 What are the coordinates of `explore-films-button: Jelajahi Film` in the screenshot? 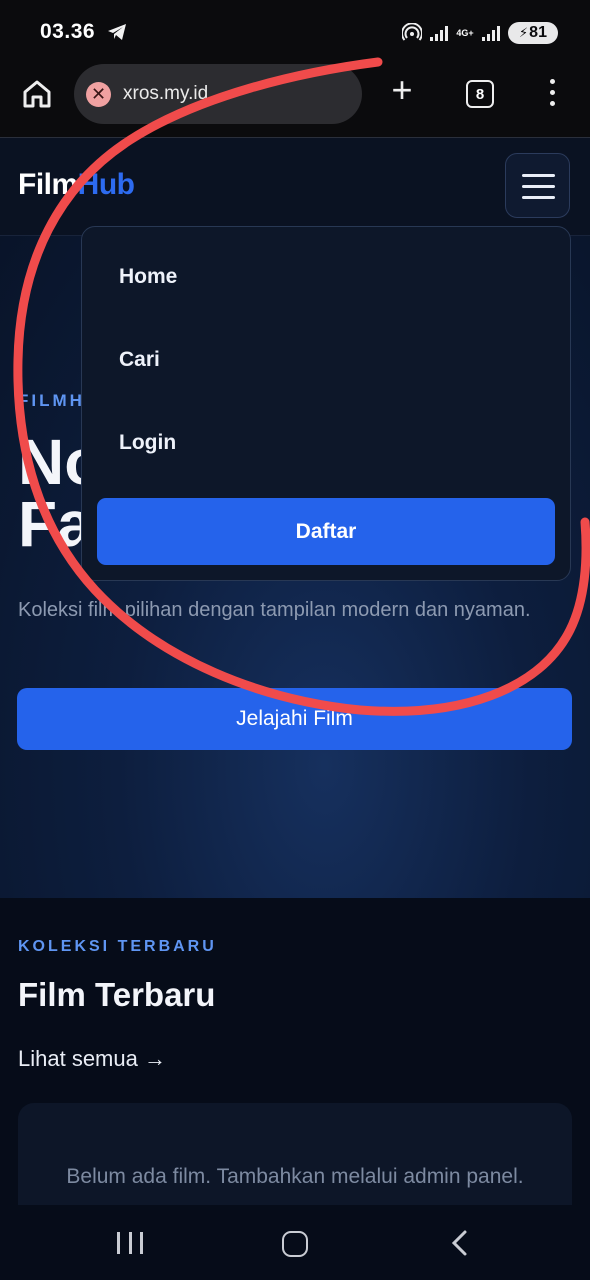 It's located at (294, 719).